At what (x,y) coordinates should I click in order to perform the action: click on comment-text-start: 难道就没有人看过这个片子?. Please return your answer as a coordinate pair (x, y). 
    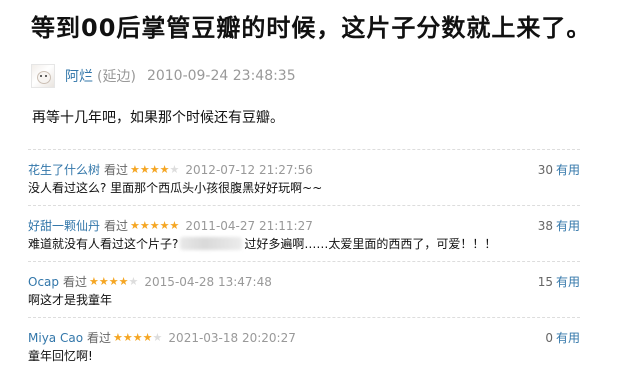
    Looking at the image, I should click on (103, 244).